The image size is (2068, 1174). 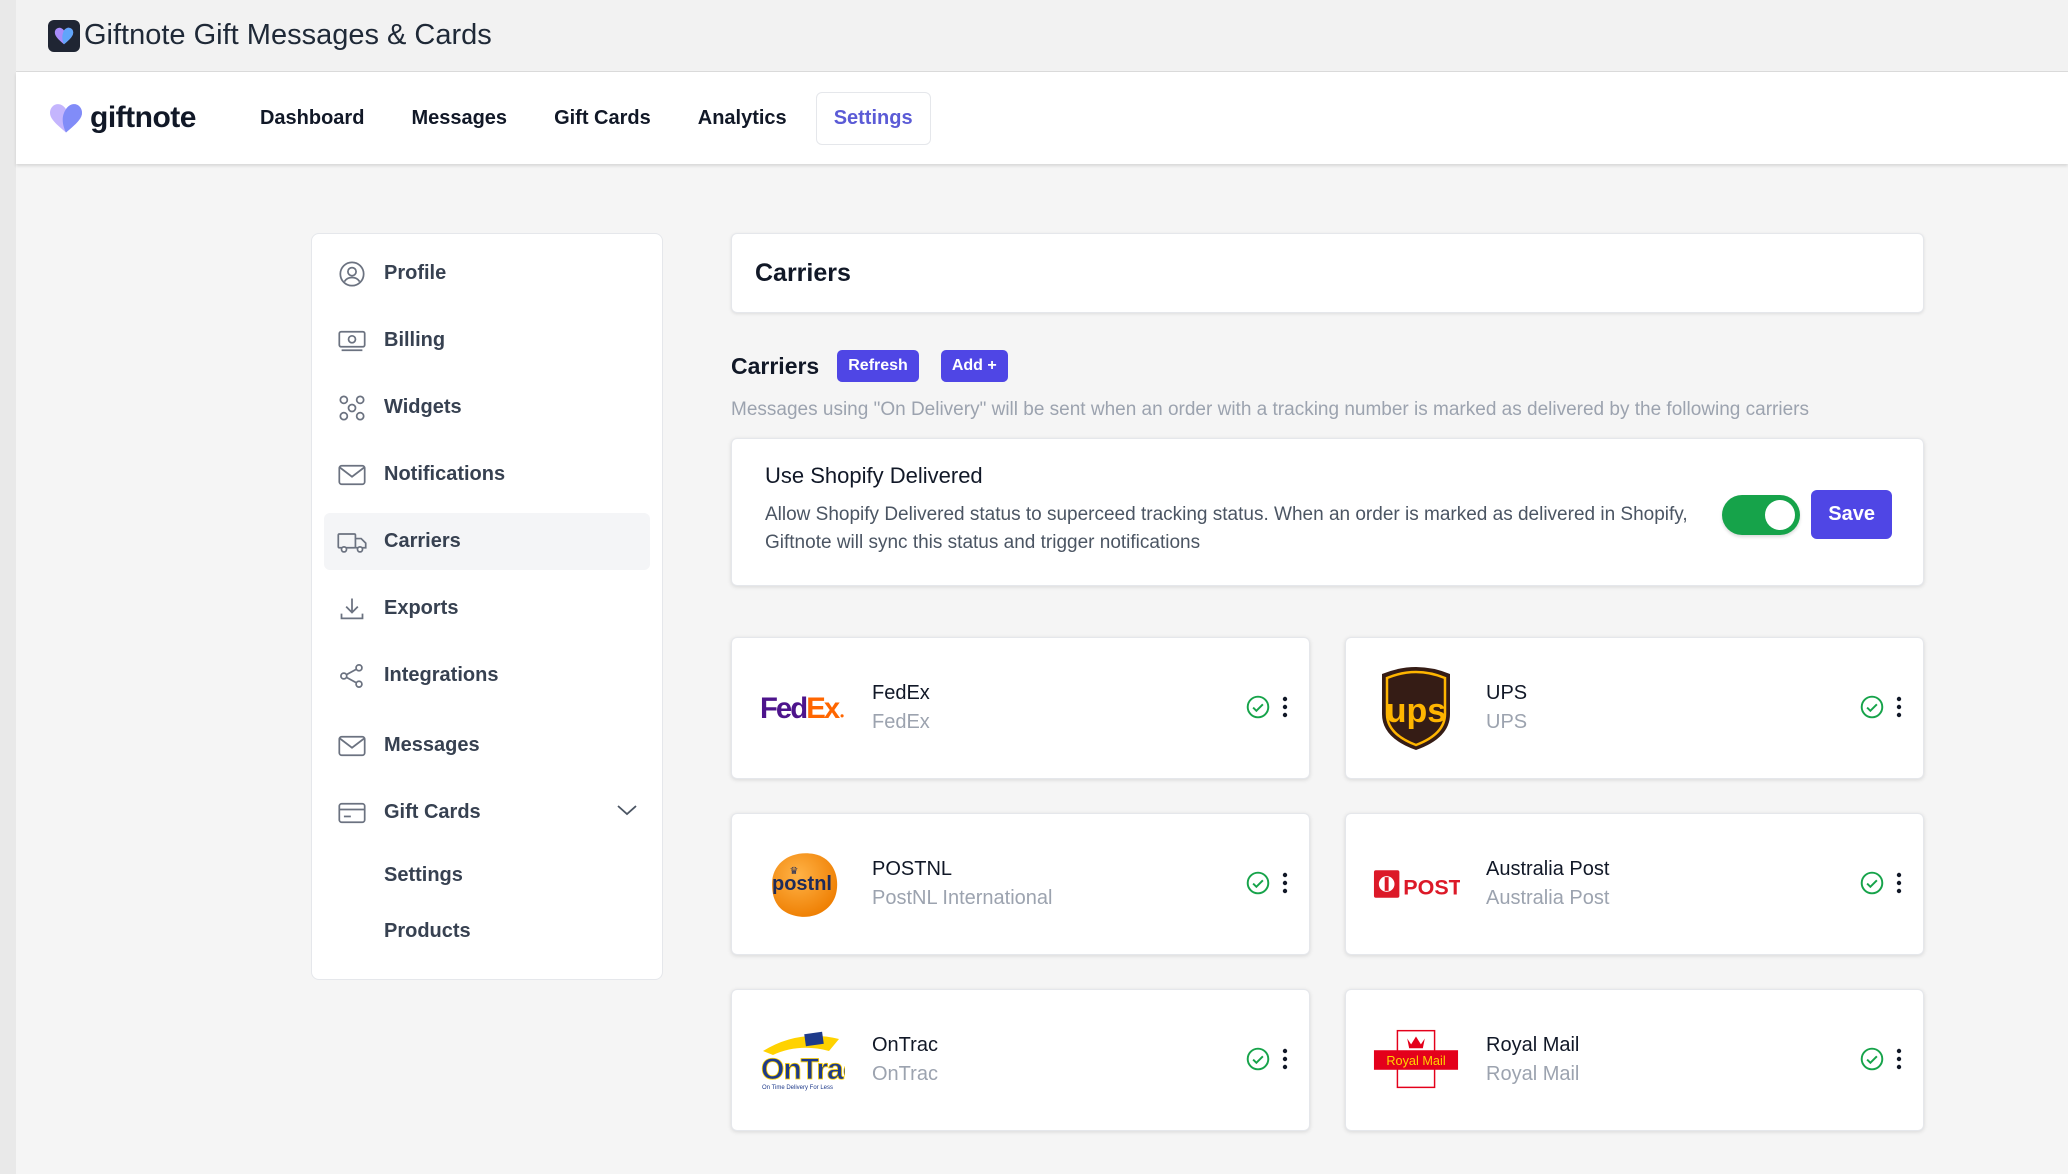 What do you see at coordinates (352, 274) in the screenshot?
I see `user-circle-icon` at bounding box center [352, 274].